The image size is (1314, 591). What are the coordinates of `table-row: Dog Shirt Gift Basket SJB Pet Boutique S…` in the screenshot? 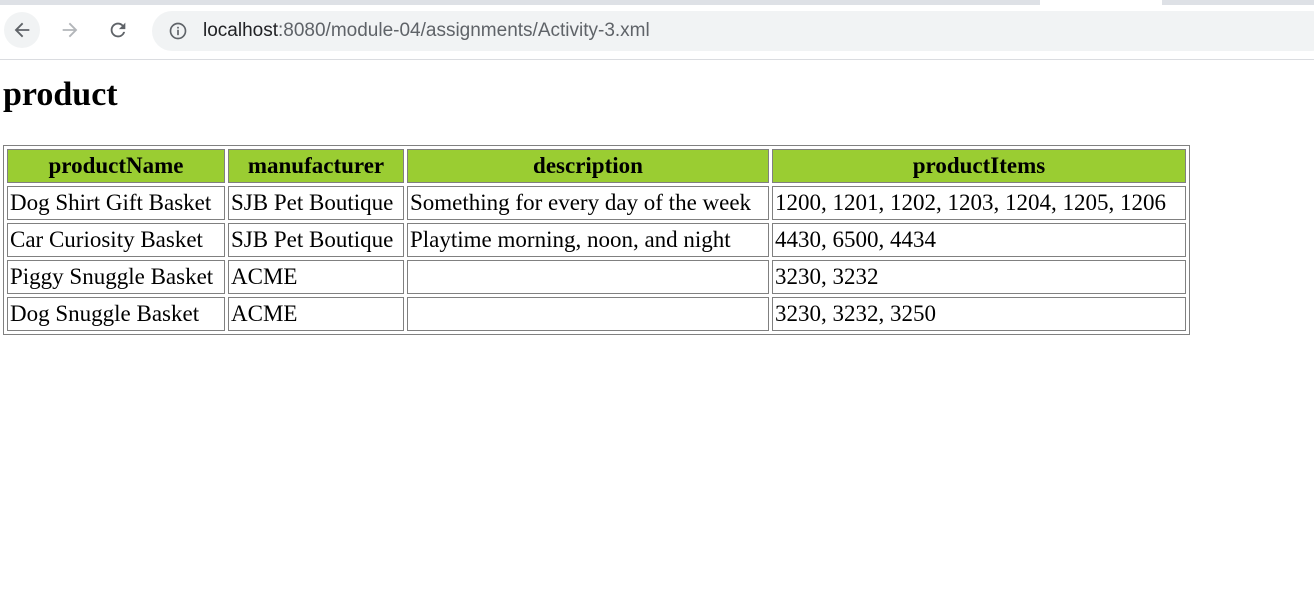 It's located at (596, 203).